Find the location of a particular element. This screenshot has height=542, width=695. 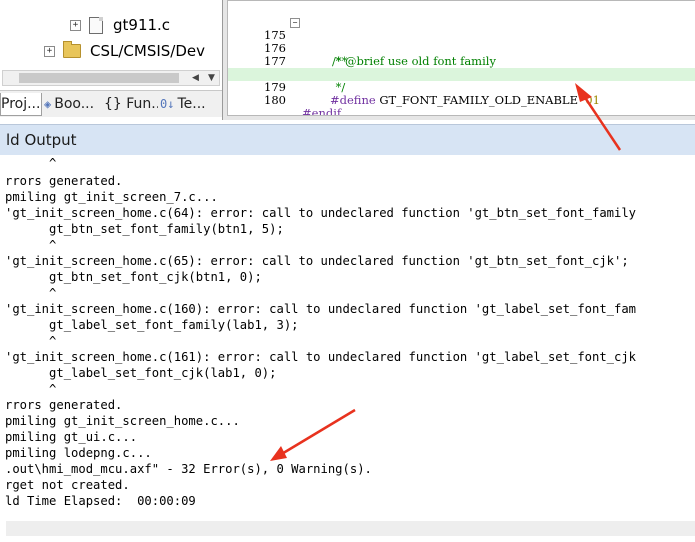

line-number: 180 is located at coordinates (275, 100).